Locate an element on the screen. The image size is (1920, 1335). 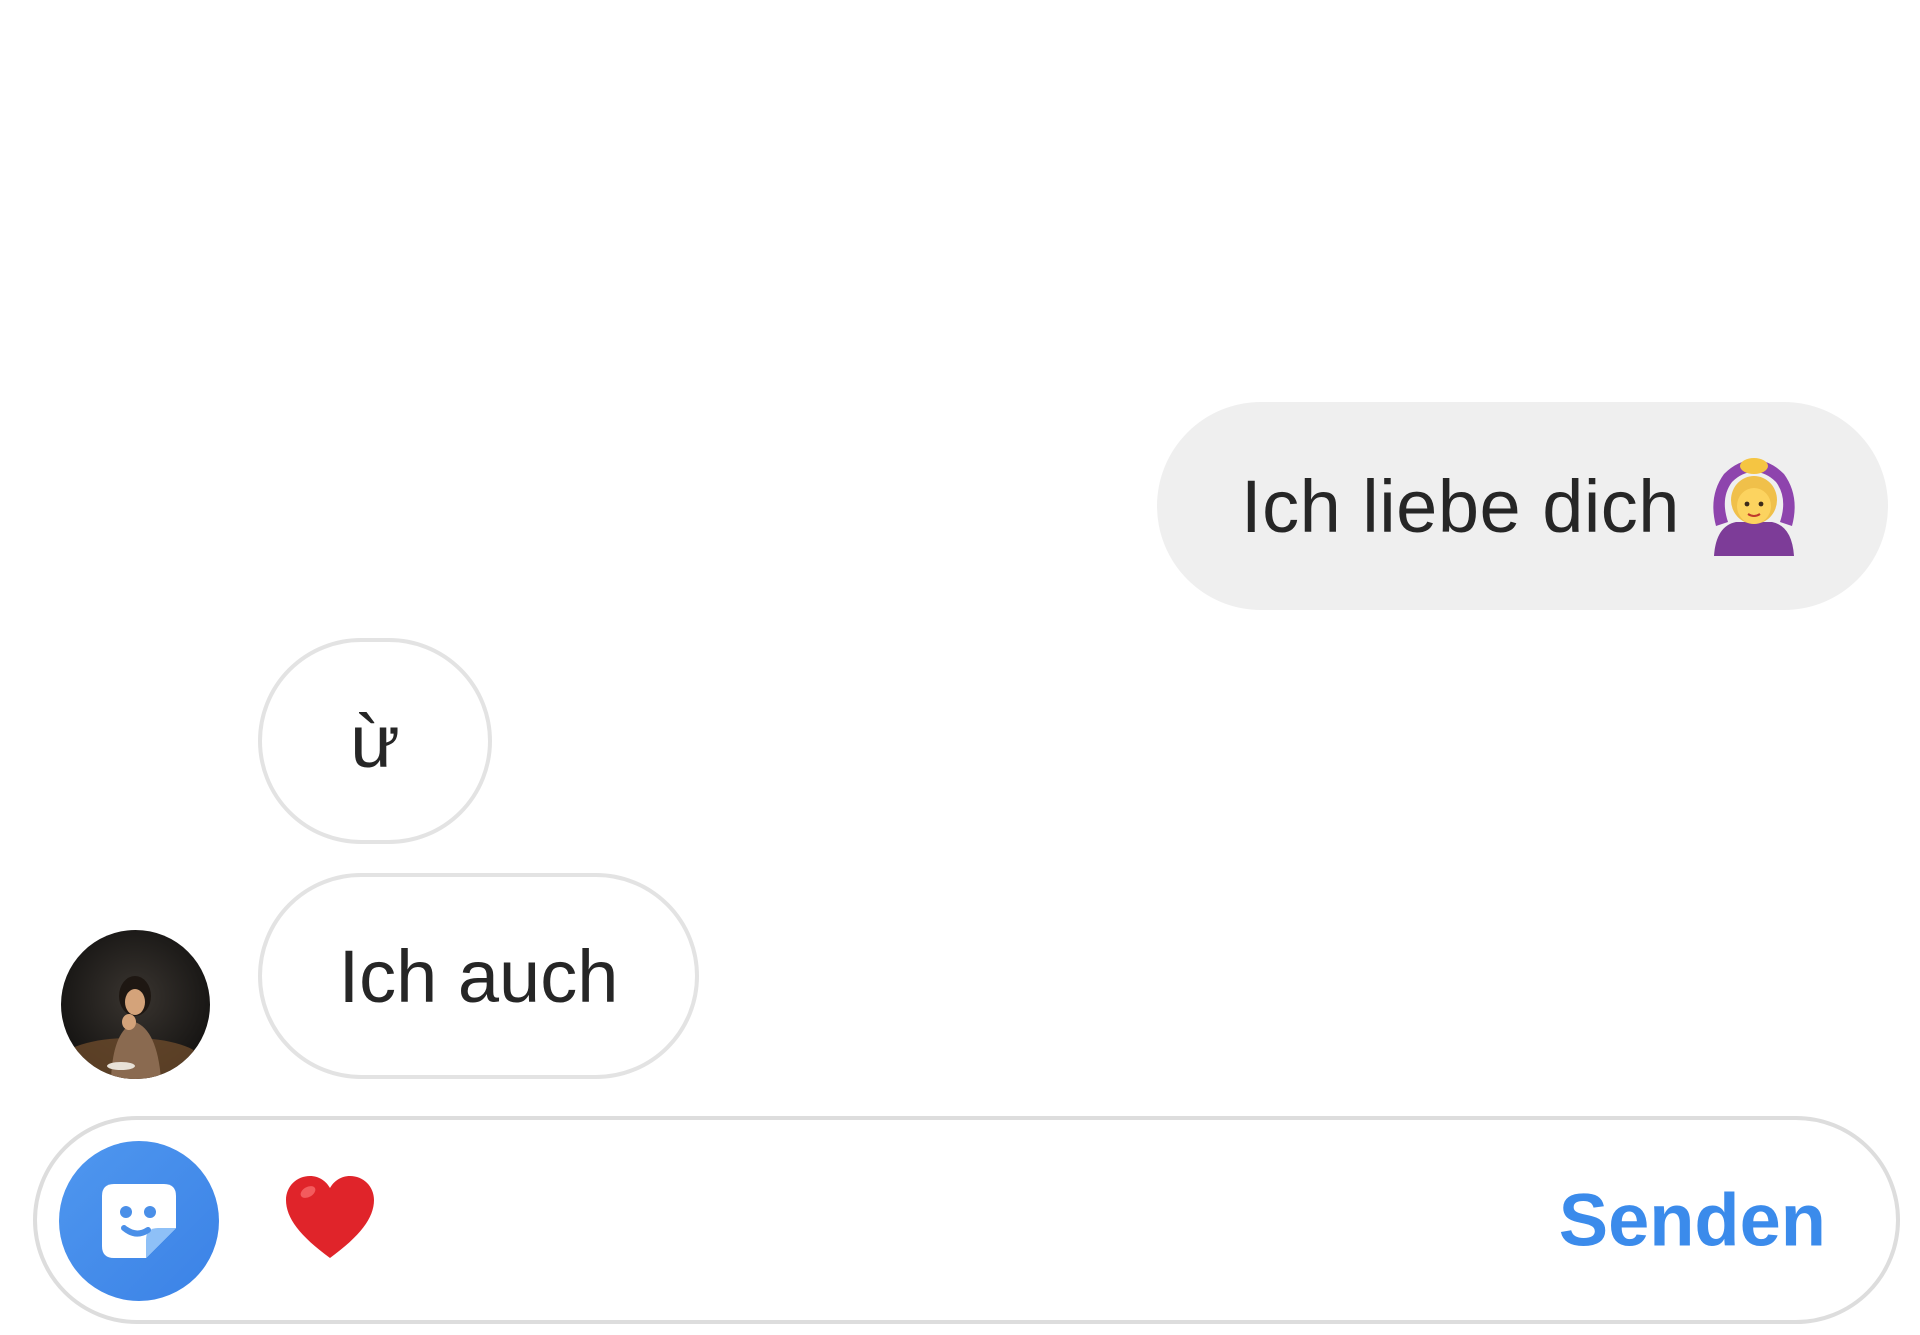
message-text: ừ is located at coordinates (375, 741).